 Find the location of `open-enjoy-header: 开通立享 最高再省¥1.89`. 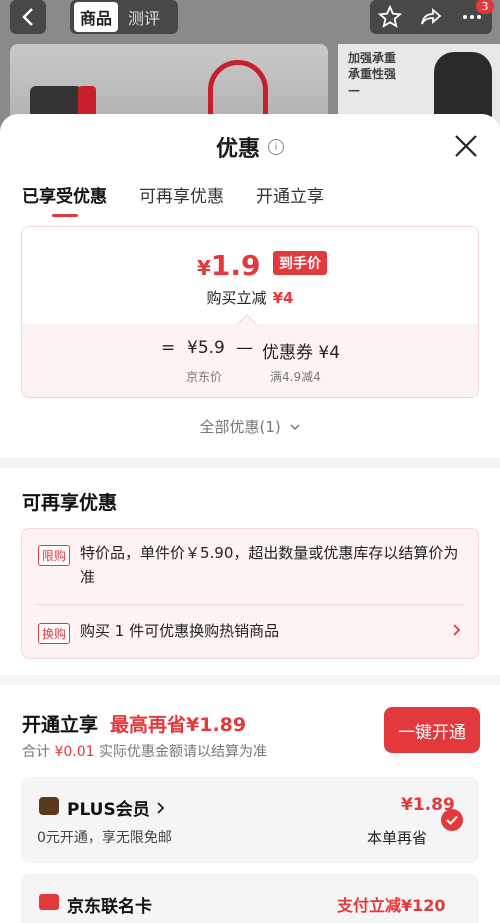

open-enjoy-header: 开通立享 最高再省¥1.89 is located at coordinates (134, 723).